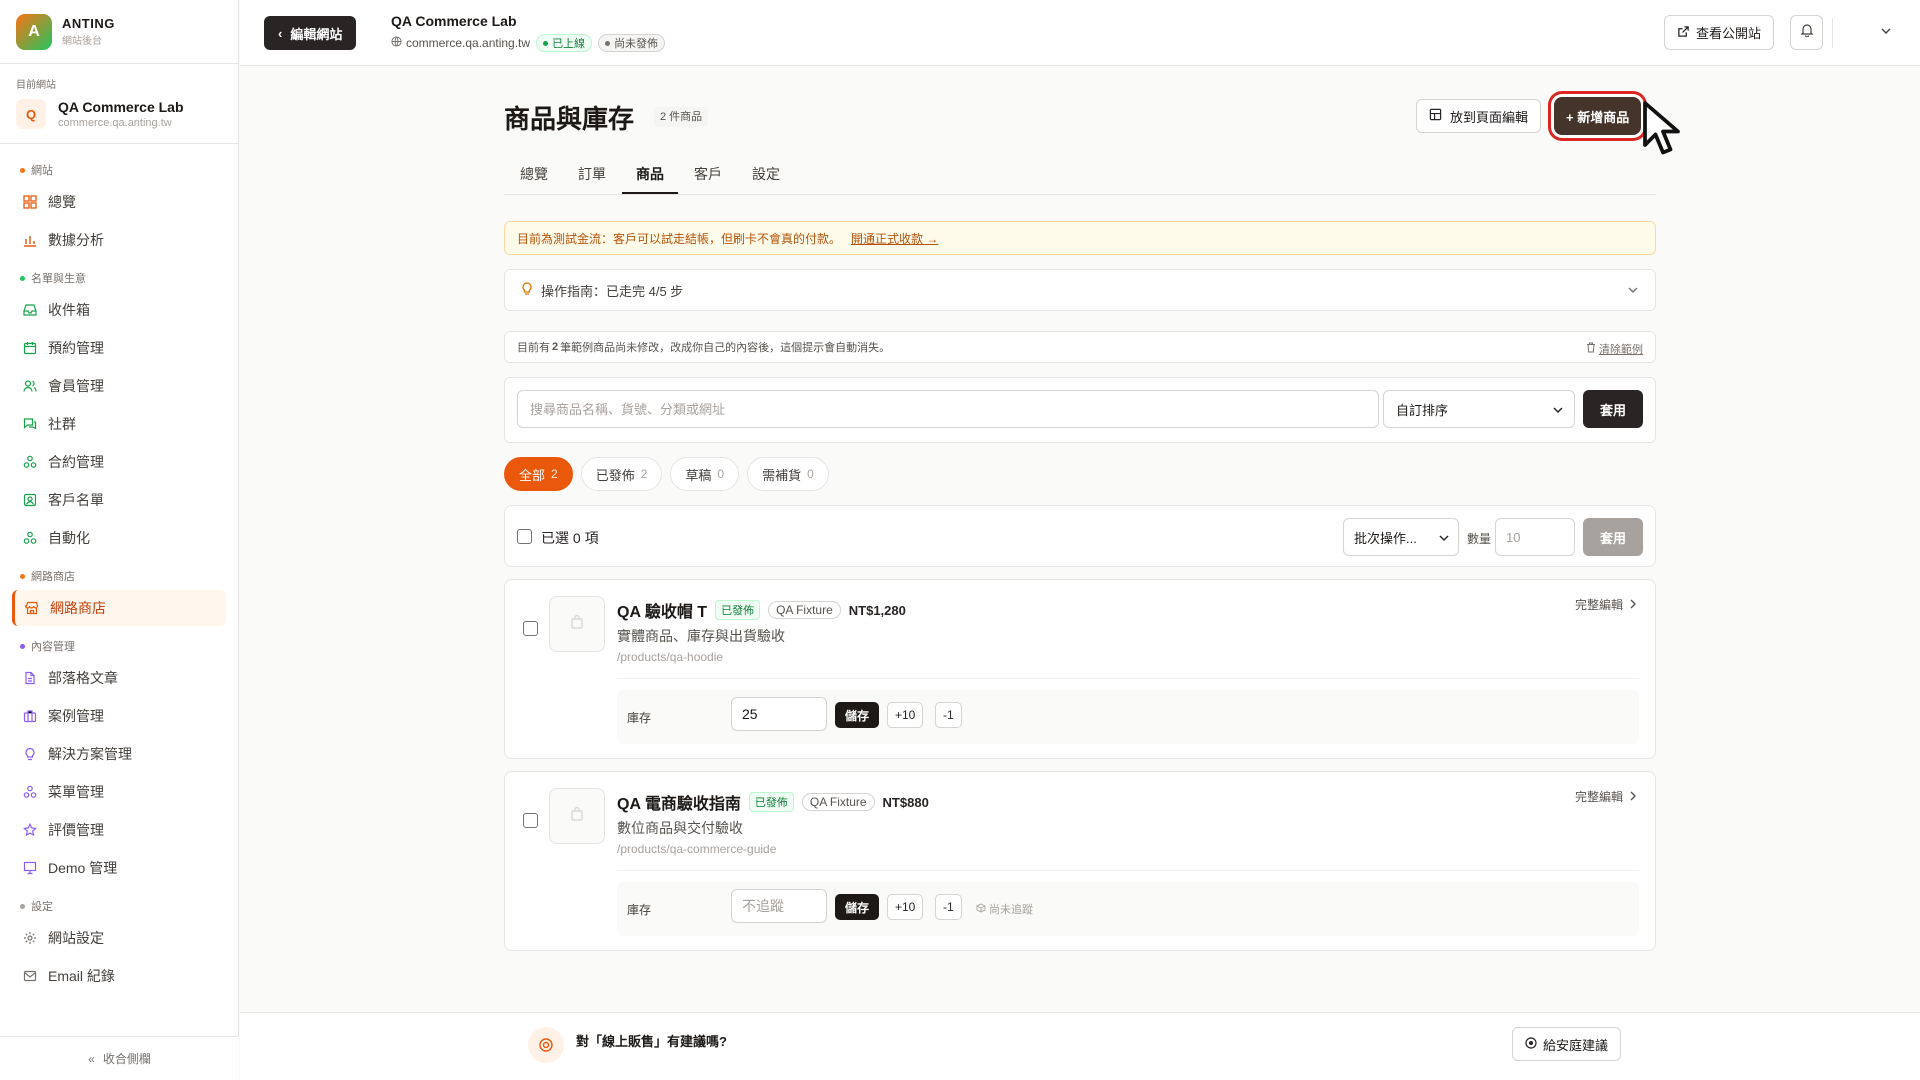 Image resolution: width=1920 pixels, height=1080 pixels. Describe the element at coordinates (894, 238) in the screenshot. I see `enable-payment-link: 開通正式收款 →` at that location.